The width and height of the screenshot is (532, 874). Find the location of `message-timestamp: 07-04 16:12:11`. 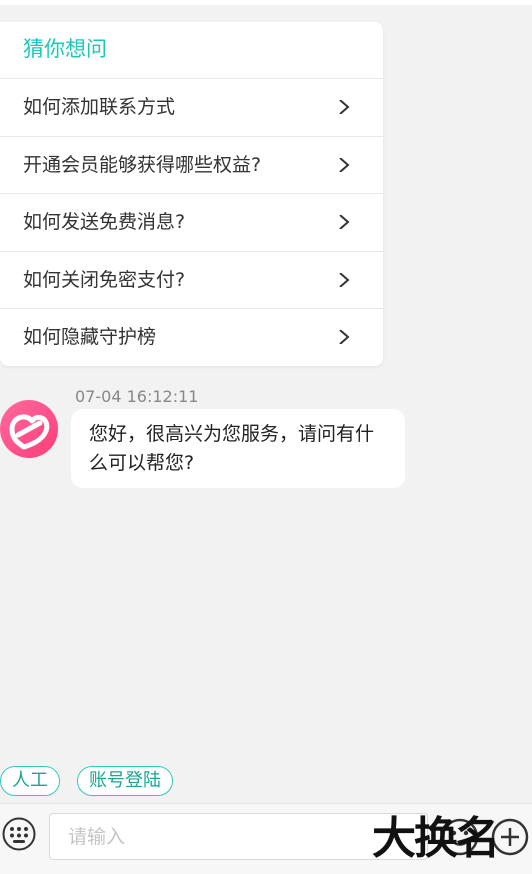

message-timestamp: 07-04 16:12:11 is located at coordinates (137, 396).